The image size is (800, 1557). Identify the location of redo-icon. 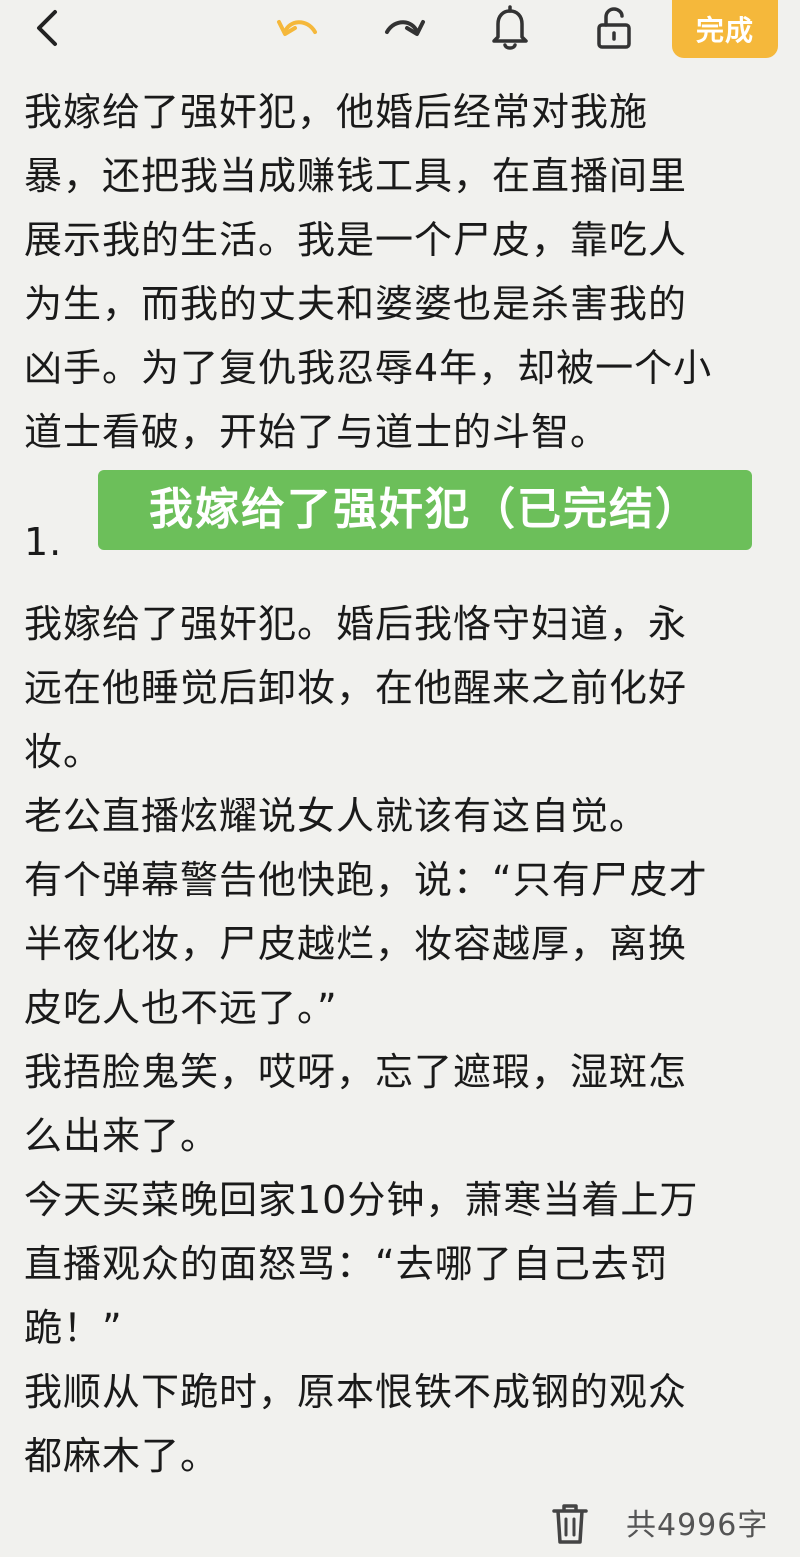
(405, 28).